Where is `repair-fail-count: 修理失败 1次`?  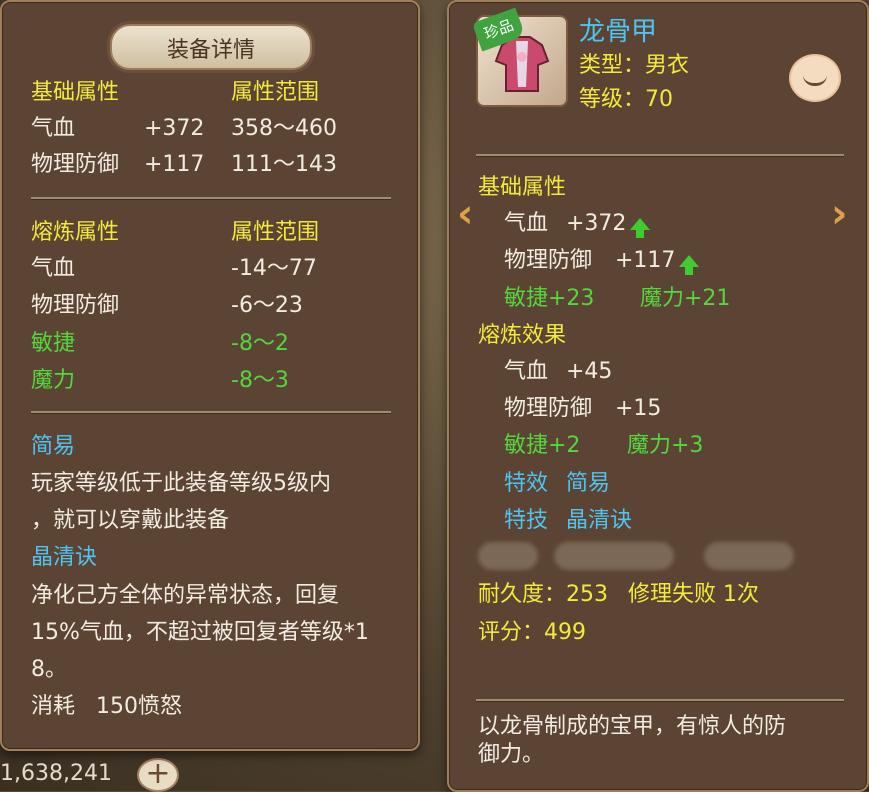
repair-fail-count: 修理失败 1次 is located at coordinates (693, 594).